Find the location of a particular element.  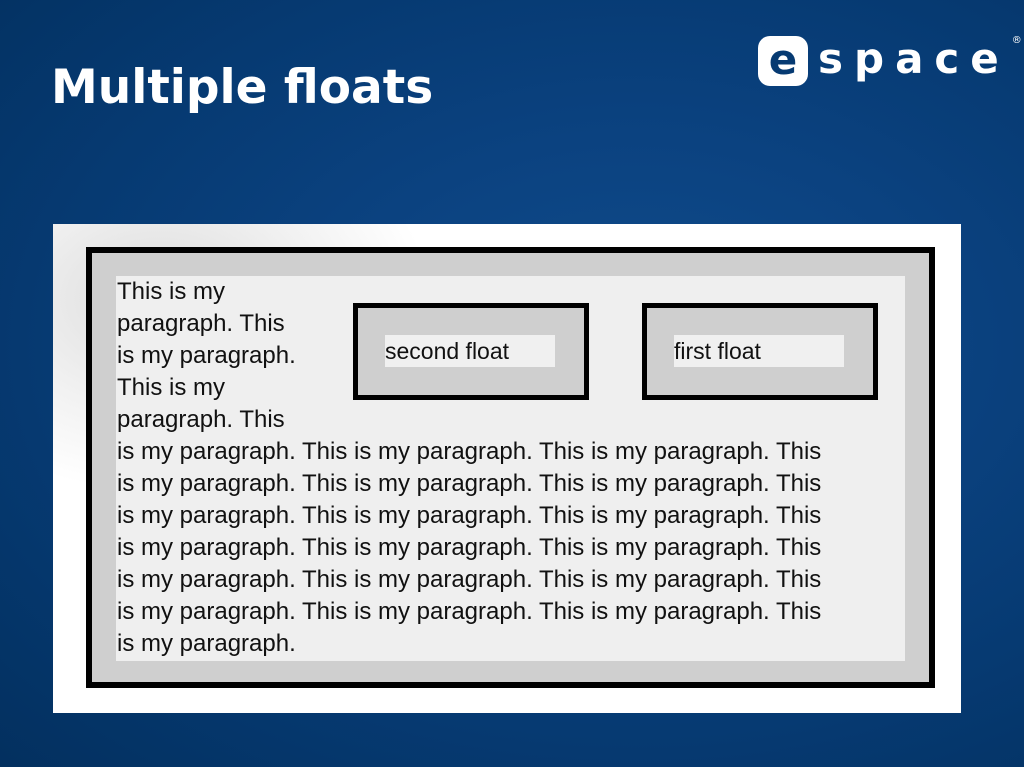

espace-logo: e space ® is located at coordinates (890, 61).